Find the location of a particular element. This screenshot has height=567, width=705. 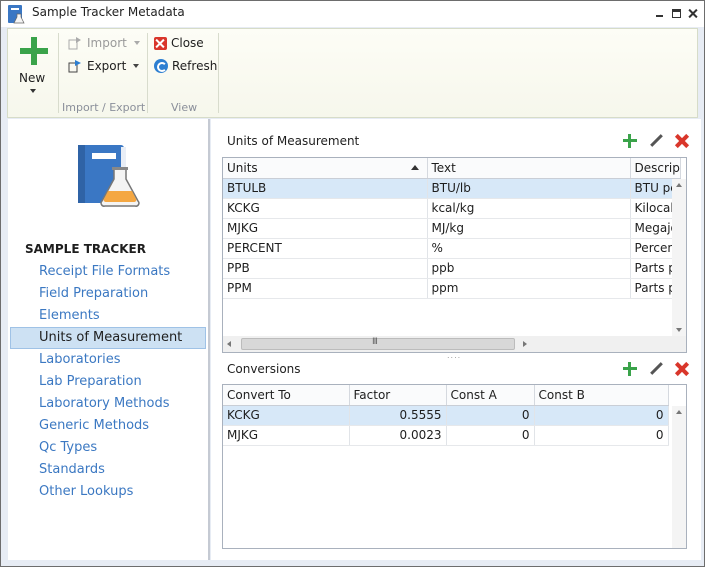

table-row: PPM ppm Parts p is located at coordinates (452, 288).